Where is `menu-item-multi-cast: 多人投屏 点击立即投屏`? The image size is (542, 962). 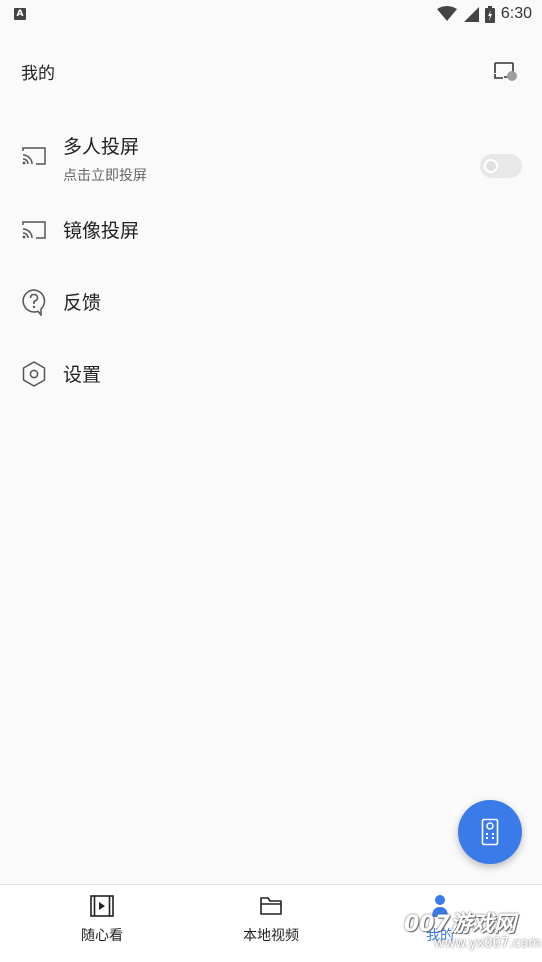 menu-item-multi-cast: 多人投屏 点击立即投屏 is located at coordinates (271, 157).